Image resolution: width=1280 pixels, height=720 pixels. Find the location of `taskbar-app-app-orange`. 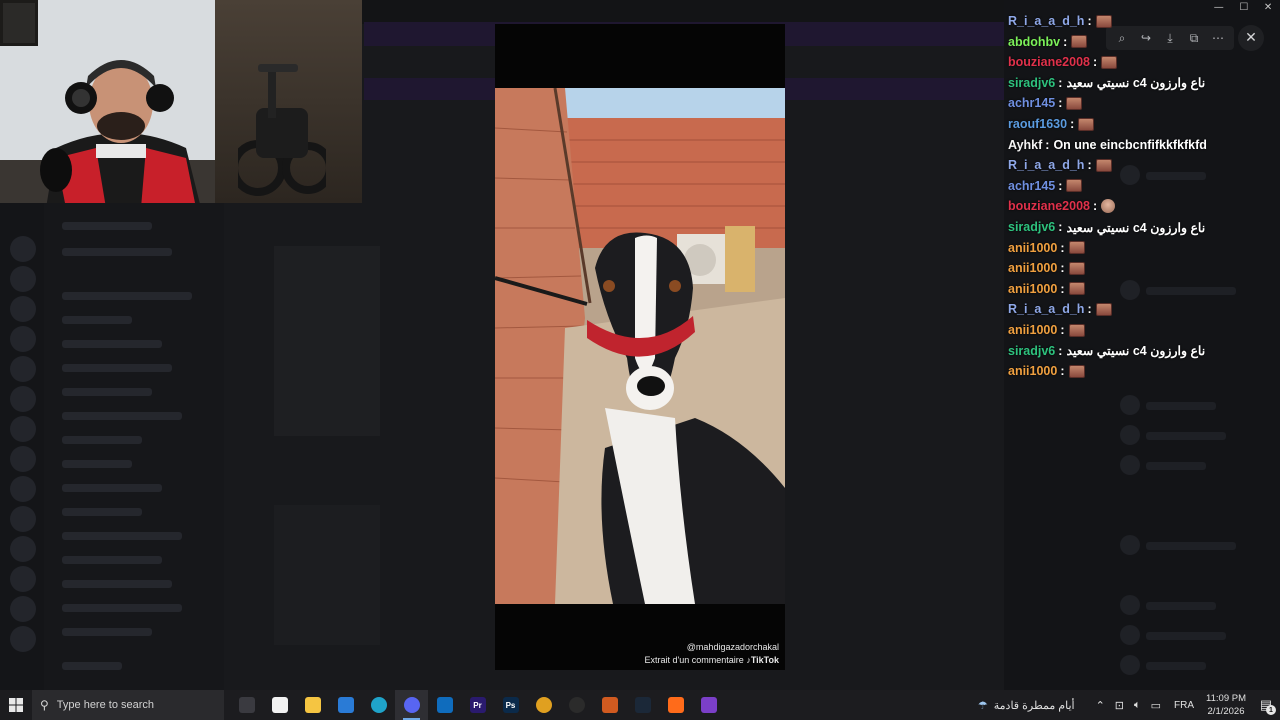

taskbar-app-app-orange is located at coordinates (609, 705).